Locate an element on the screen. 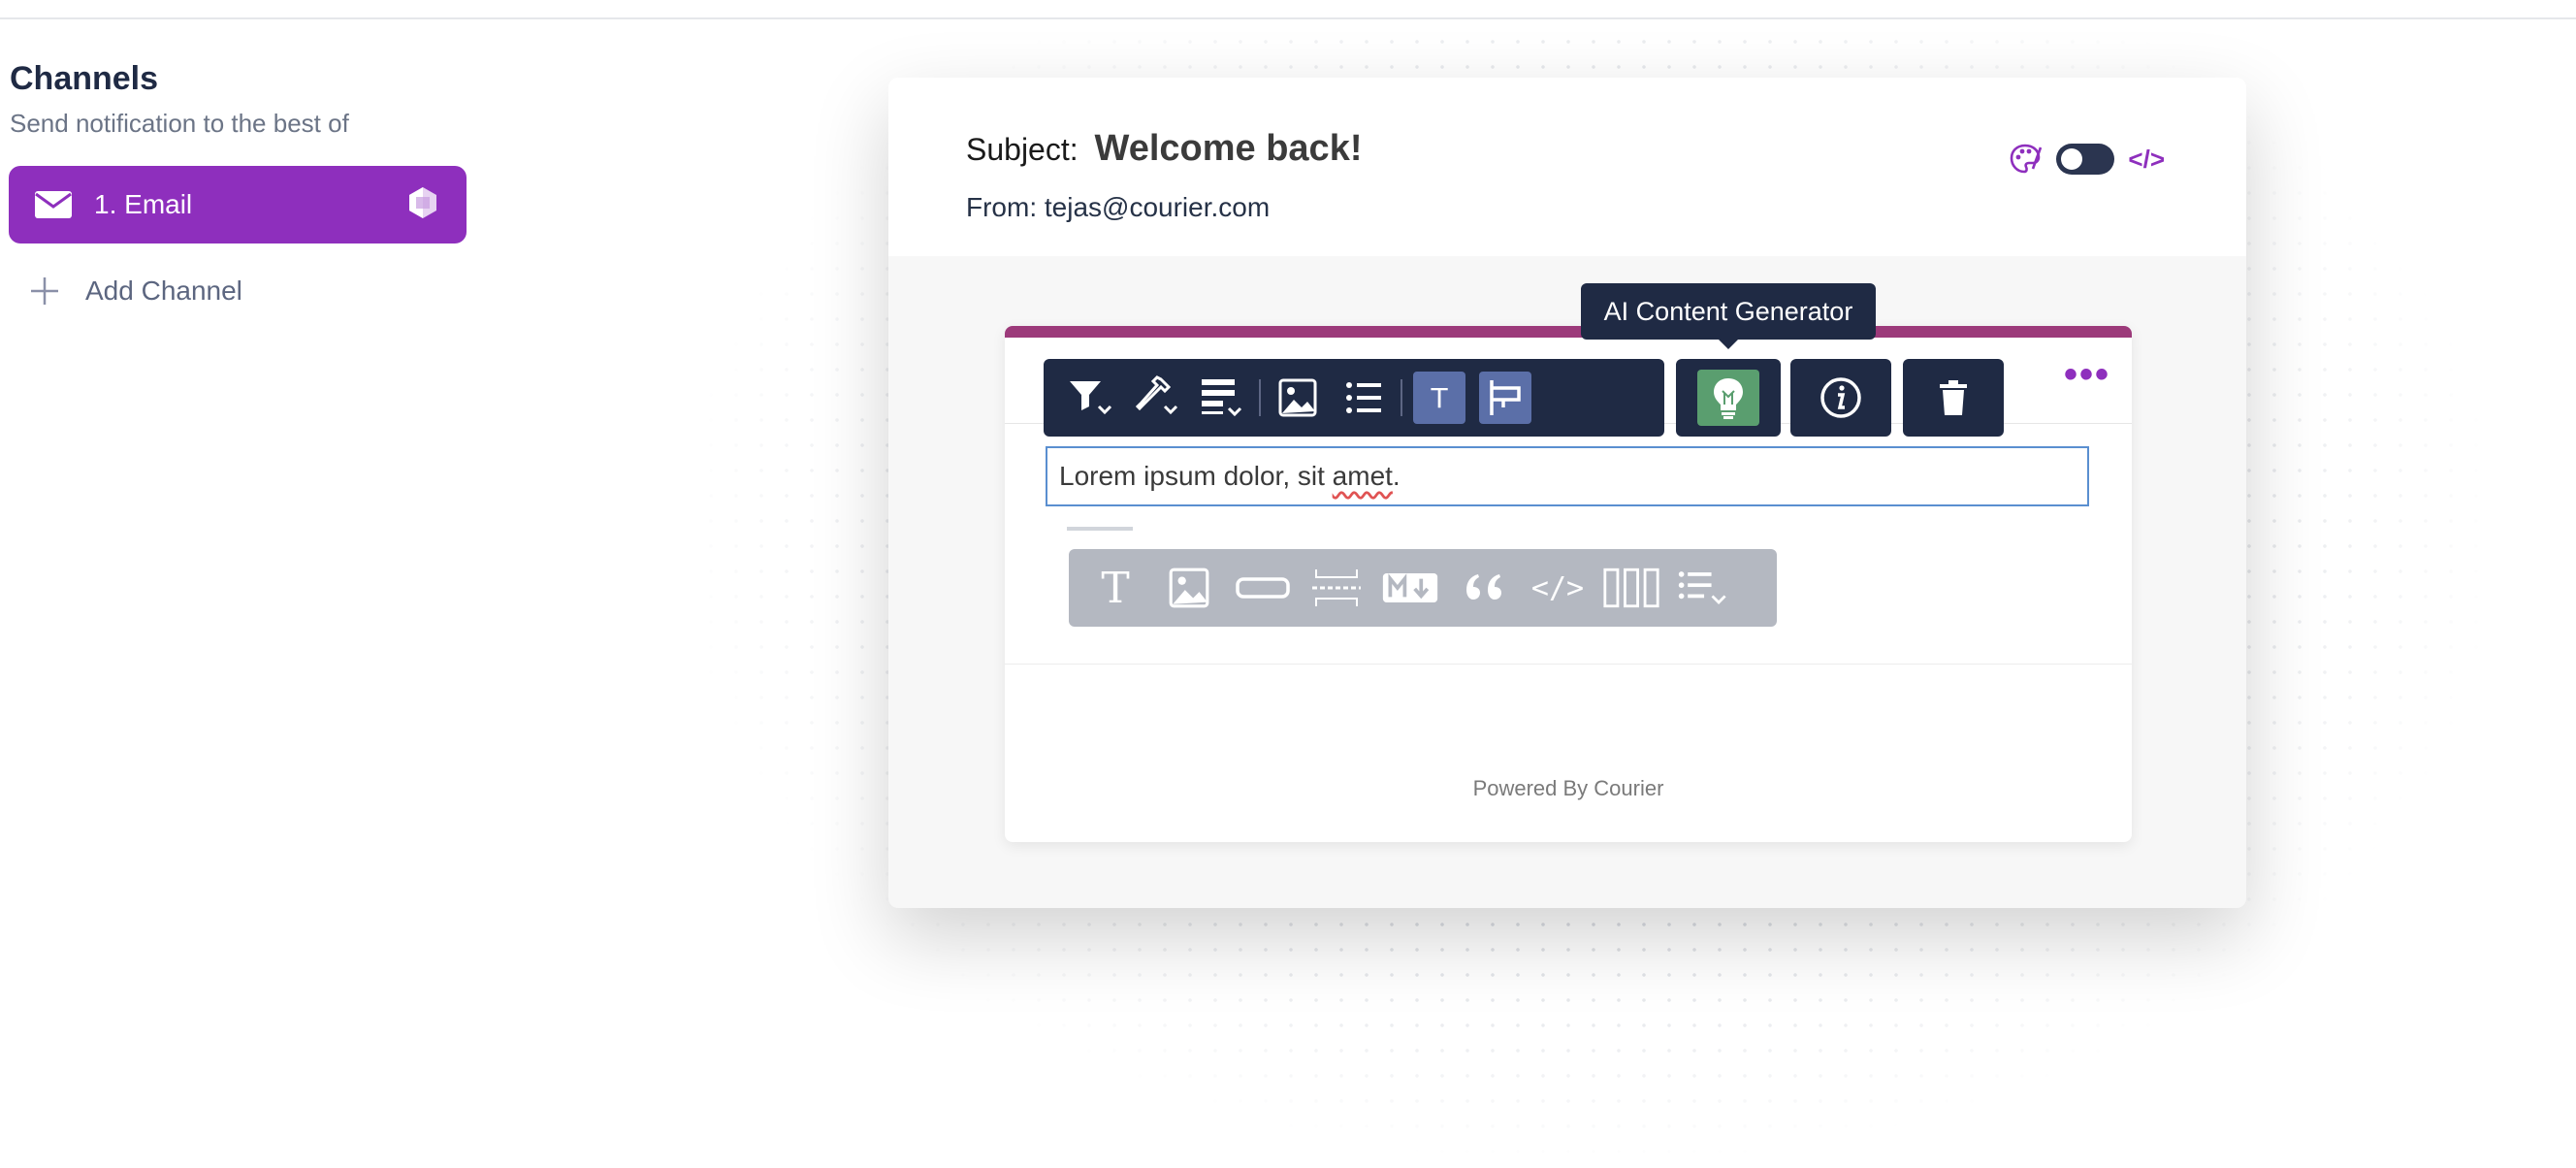 The width and height of the screenshot is (2576, 1168). drag-handle-line is located at coordinates (1100, 529).